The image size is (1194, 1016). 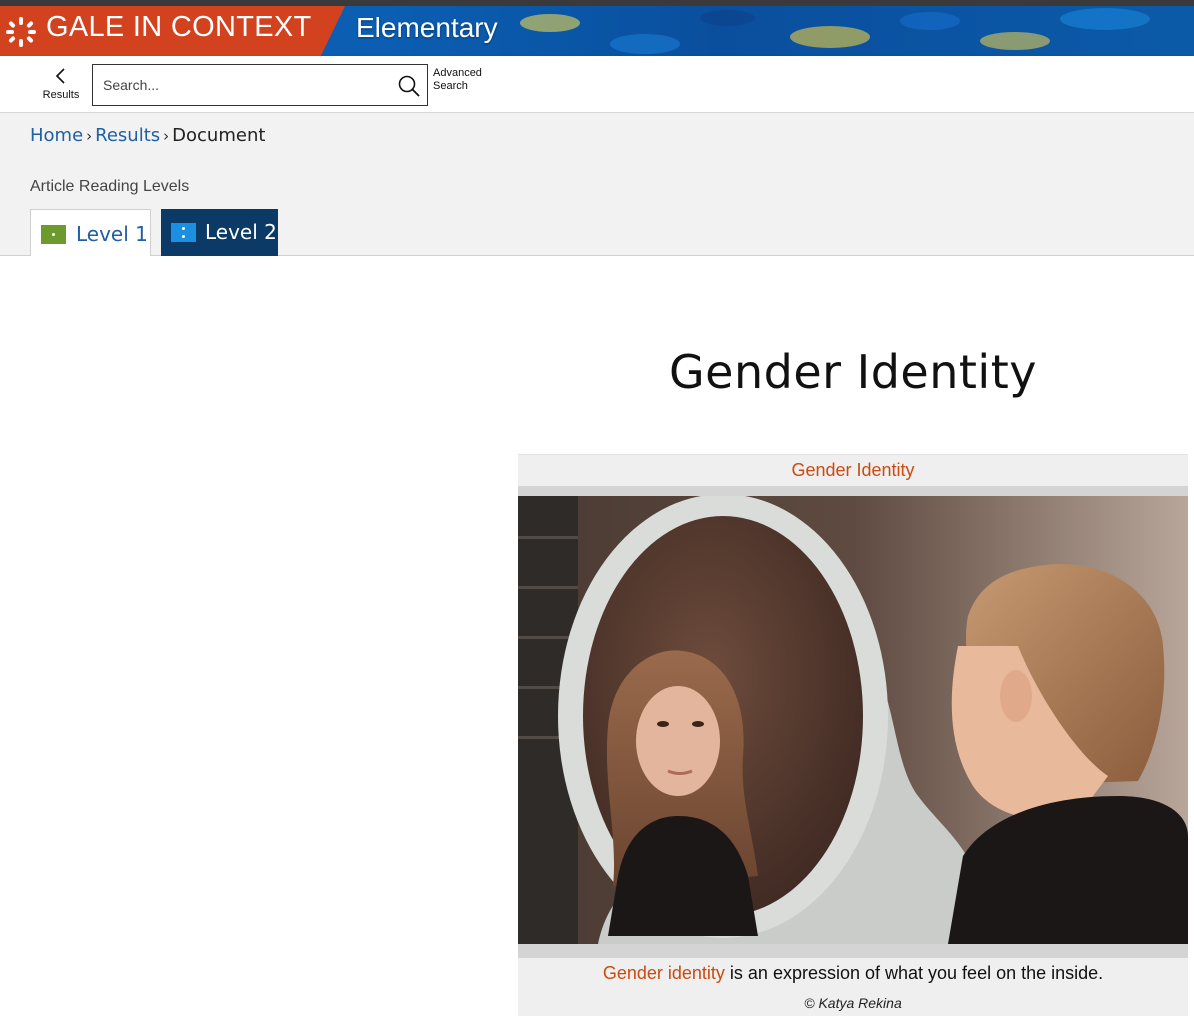 I want to click on breadcrumb: Home › Results › Document, so click(x=147, y=135).